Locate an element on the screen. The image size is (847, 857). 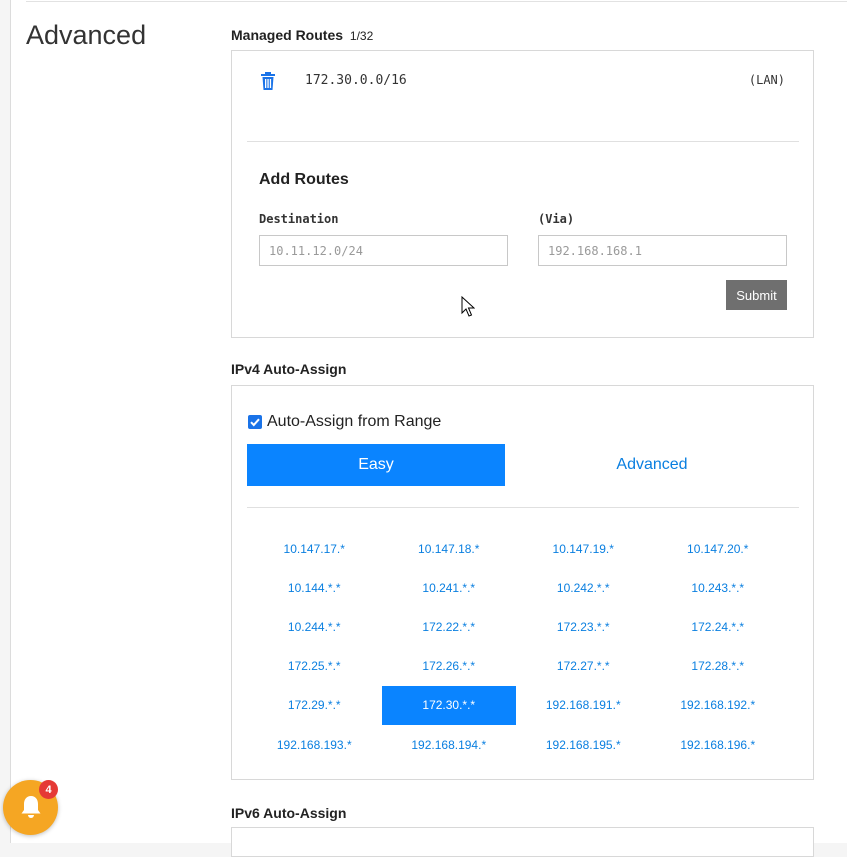
range-option: 172.28.*.* is located at coordinates (718, 666).